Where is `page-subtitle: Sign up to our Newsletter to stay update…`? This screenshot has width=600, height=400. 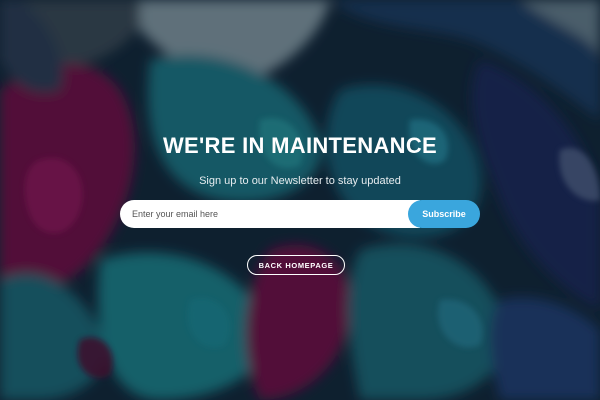
page-subtitle: Sign up to our Newsletter to stay update… is located at coordinates (300, 181).